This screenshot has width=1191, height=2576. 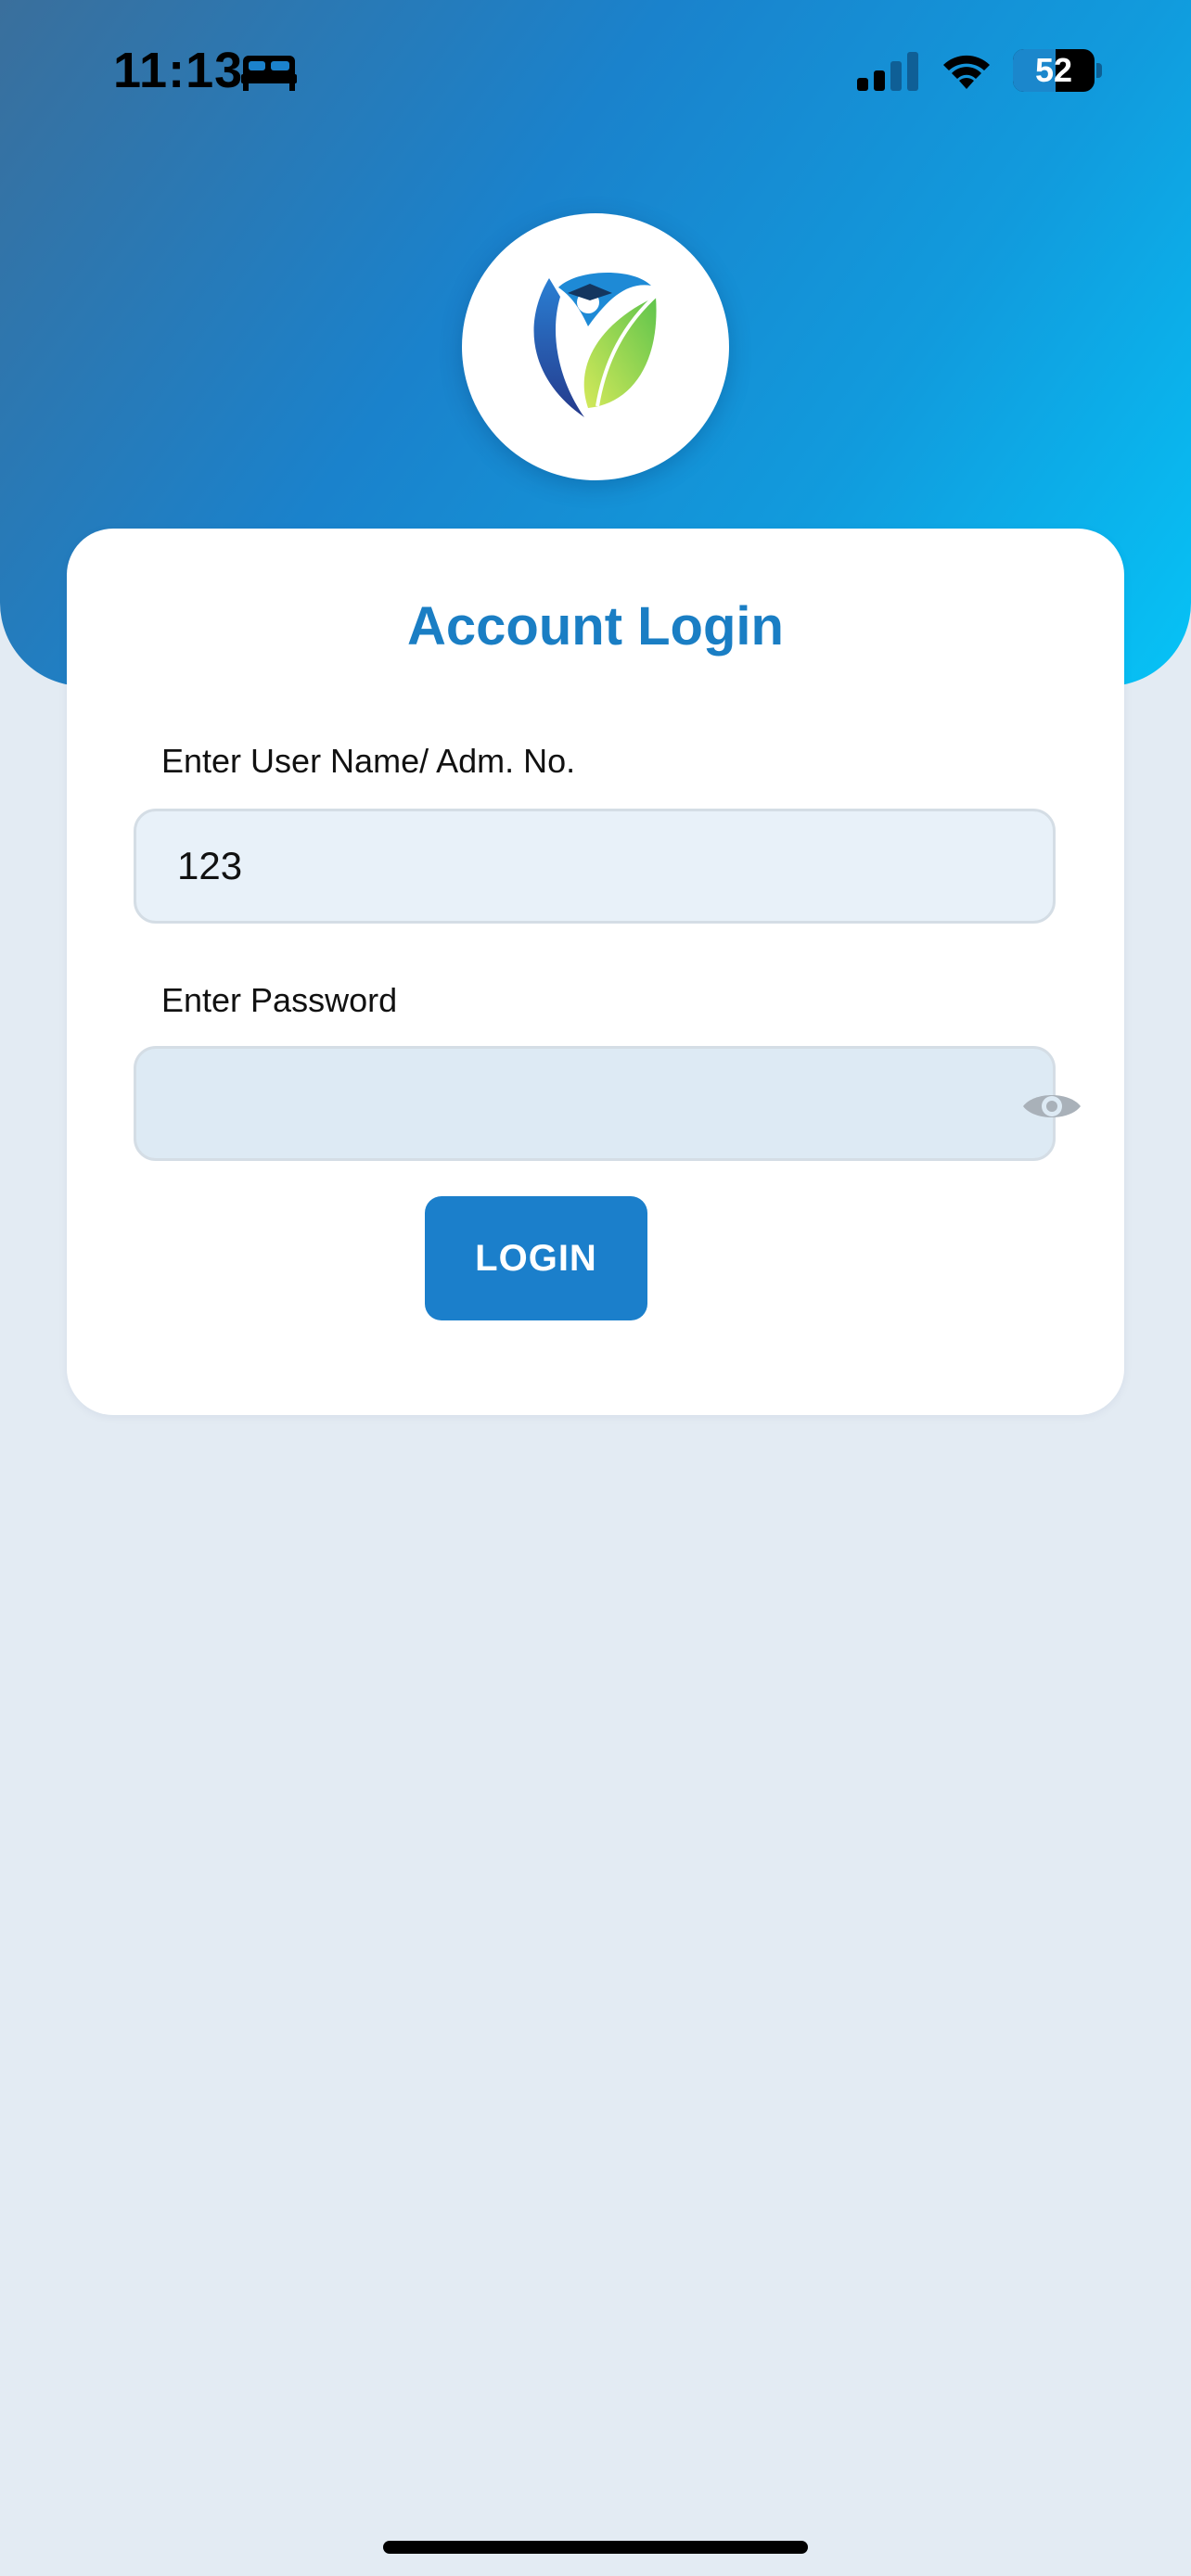 What do you see at coordinates (536, 1258) in the screenshot?
I see `login-button: LOGIN` at bounding box center [536, 1258].